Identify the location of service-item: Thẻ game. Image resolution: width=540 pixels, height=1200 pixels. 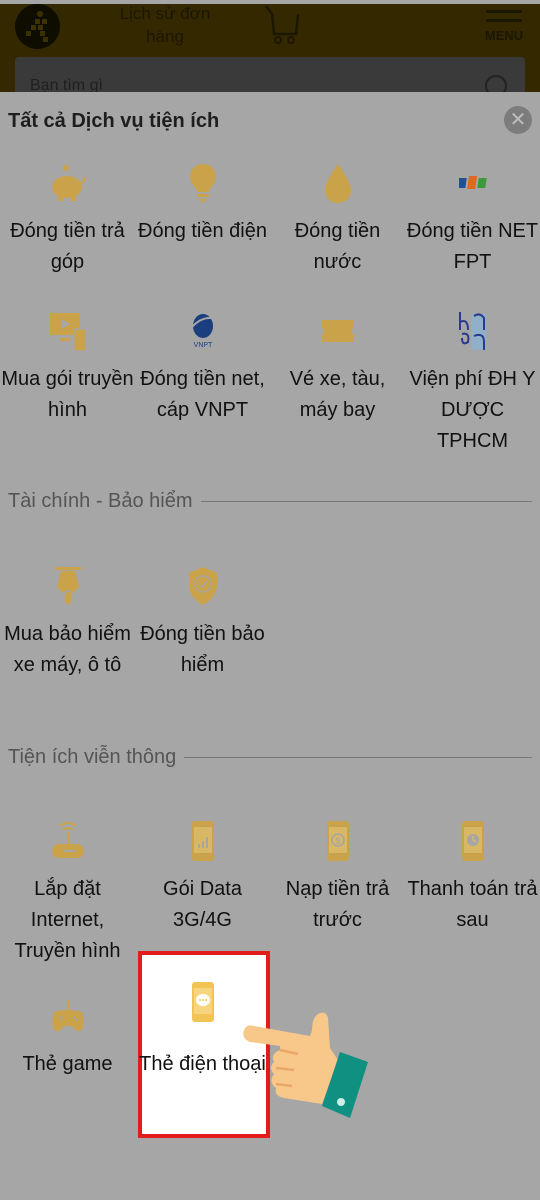
(67, 1032).